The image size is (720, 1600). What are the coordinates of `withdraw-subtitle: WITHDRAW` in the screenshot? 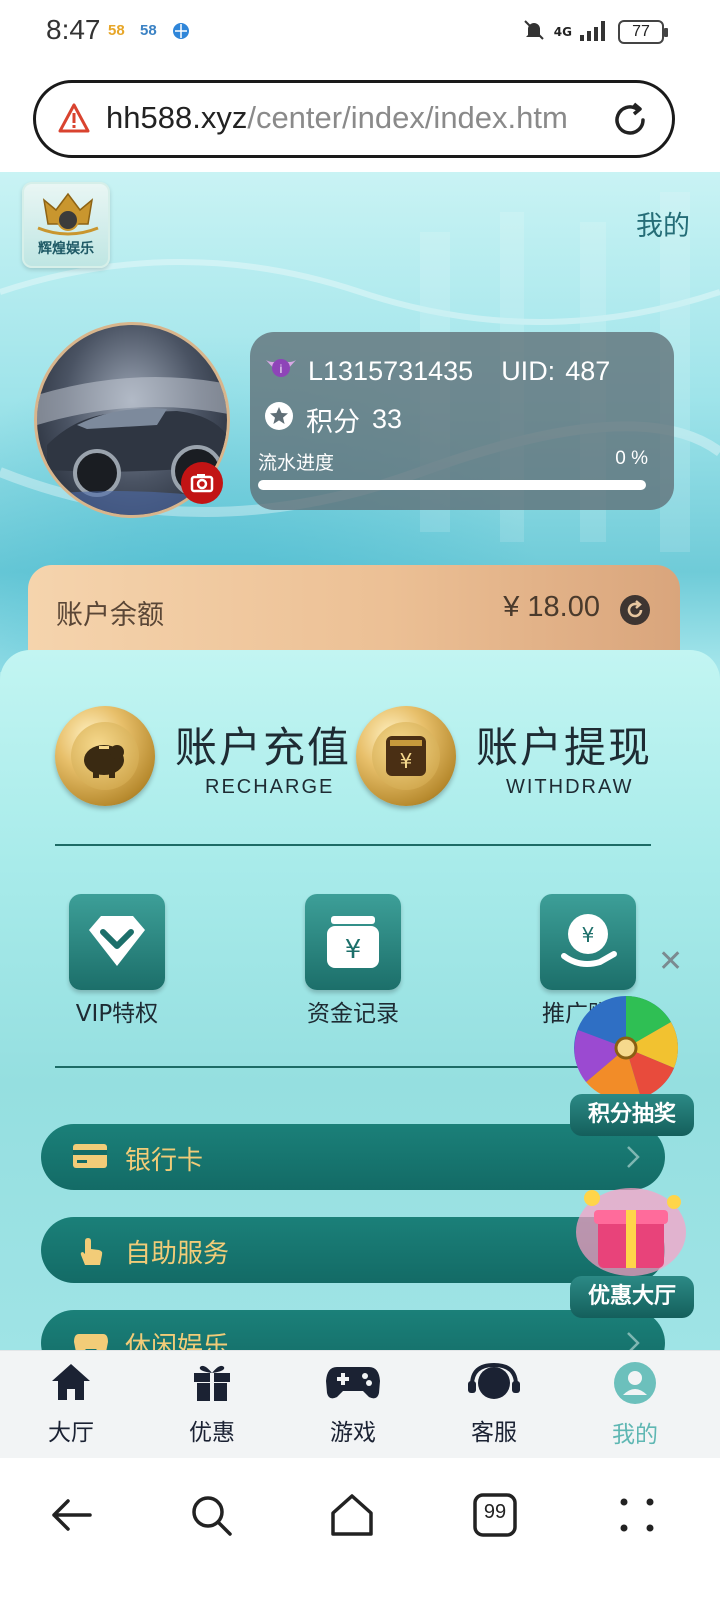 It's located at (570, 787).